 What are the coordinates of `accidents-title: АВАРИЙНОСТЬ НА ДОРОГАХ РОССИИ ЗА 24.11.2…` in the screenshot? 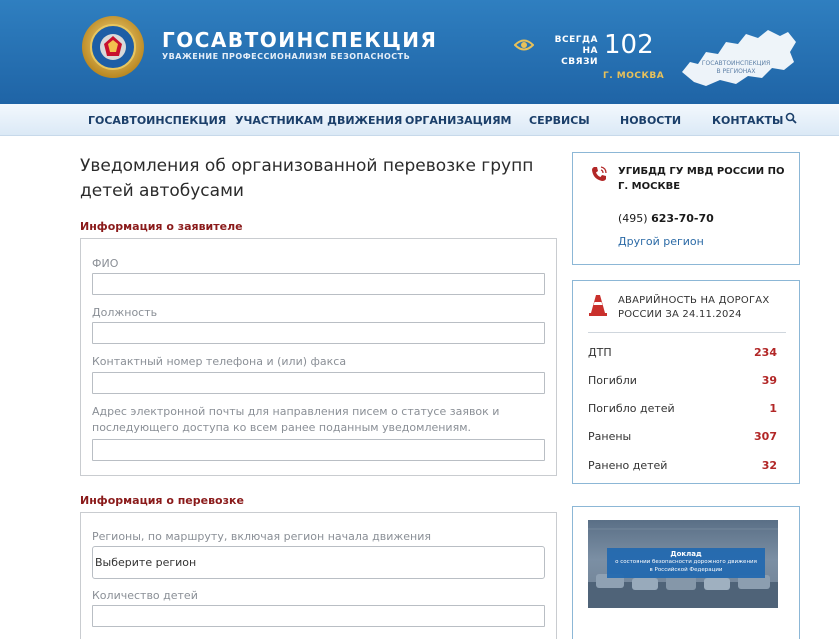 It's located at (694, 307).